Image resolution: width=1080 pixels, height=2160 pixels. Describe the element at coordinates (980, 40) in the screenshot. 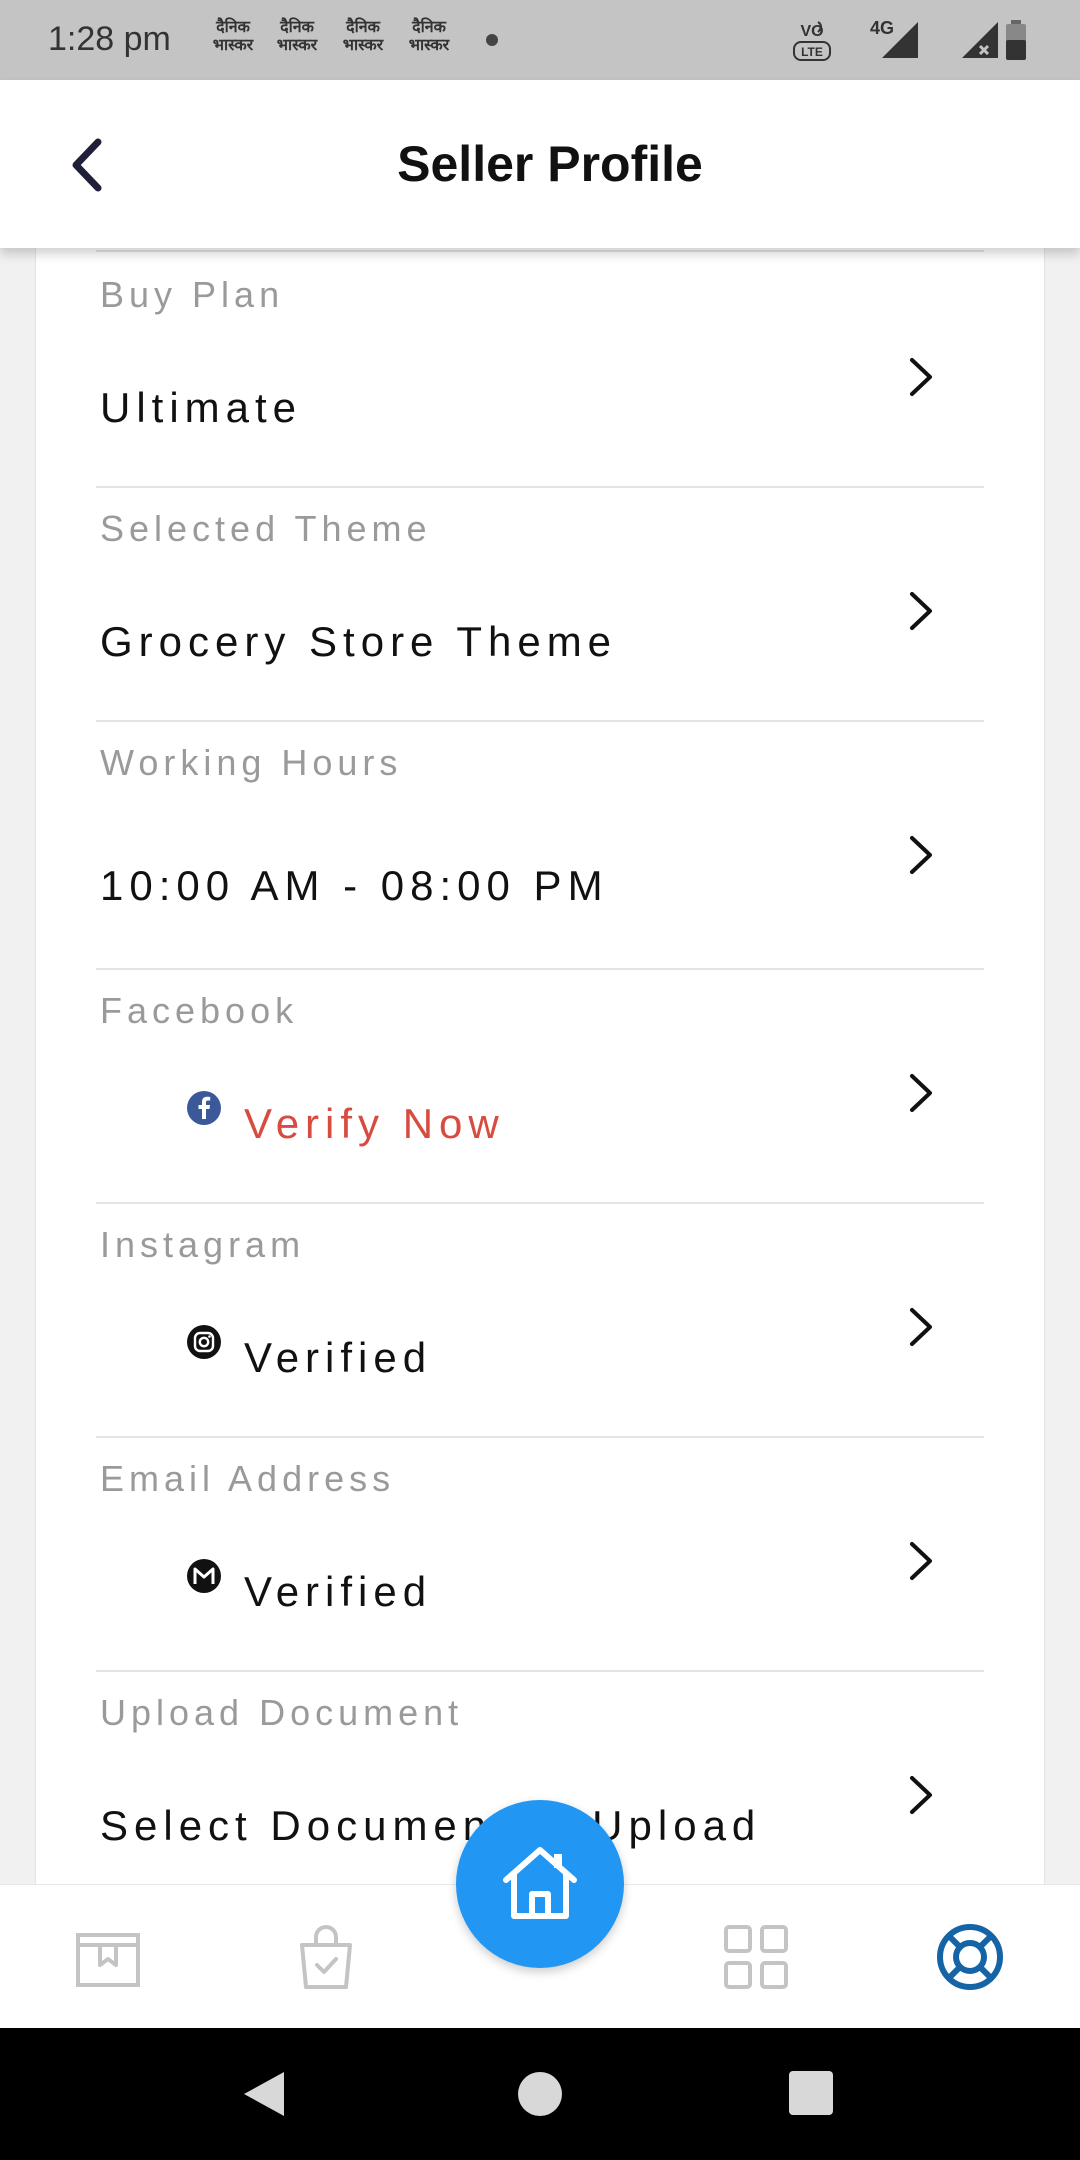

I see `signal-no-sim-icon` at that location.